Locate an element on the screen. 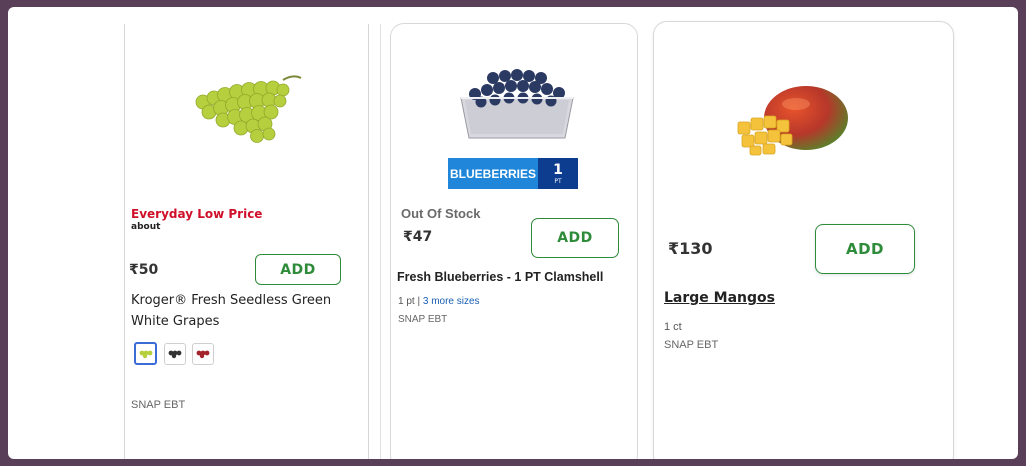 This screenshot has height=466, width=1026. promo-sub-label: about is located at coordinates (146, 227).